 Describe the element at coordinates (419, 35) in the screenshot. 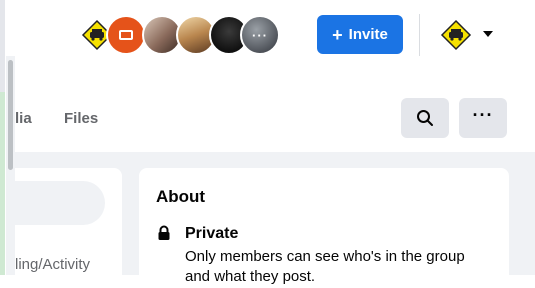

I see `header-divider` at that location.